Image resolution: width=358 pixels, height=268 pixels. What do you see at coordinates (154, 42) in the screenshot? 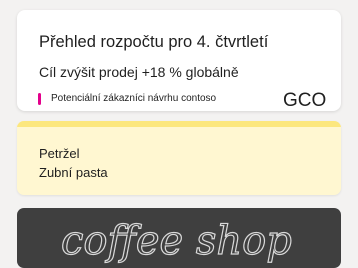
I see `note-title: Přehled rozpočtu pro 4. čtvrtletí` at bounding box center [154, 42].